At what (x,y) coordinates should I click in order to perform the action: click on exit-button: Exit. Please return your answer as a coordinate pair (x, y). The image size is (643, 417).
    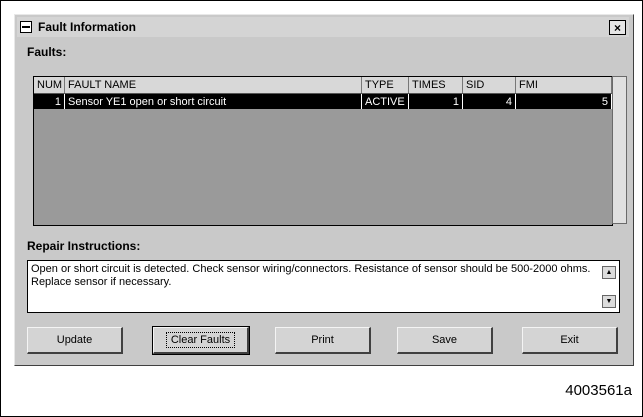
    Looking at the image, I should click on (570, 340).